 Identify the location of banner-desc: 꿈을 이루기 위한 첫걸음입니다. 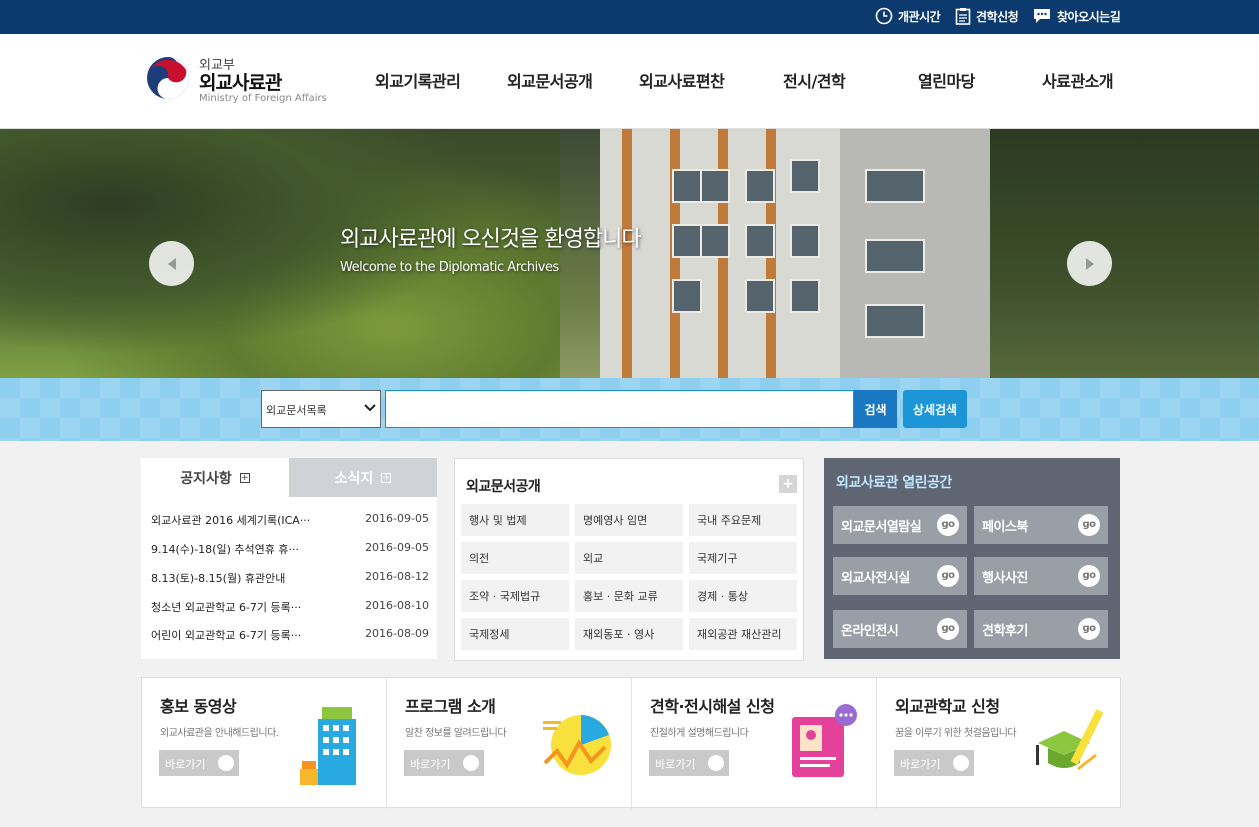
(956, 733).